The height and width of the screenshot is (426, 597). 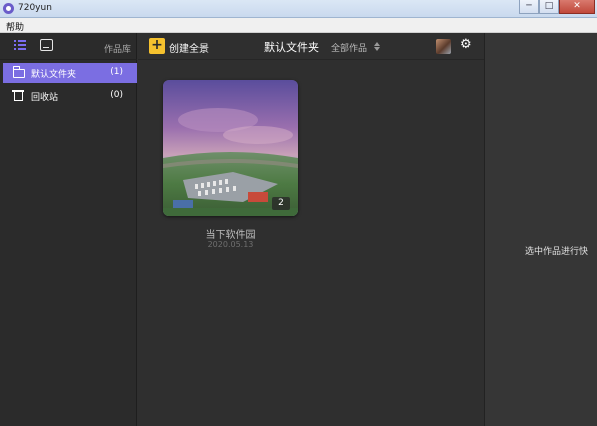 I want to click on sidebar-item-label: 默认文件夹, so click(x=54, y=75).